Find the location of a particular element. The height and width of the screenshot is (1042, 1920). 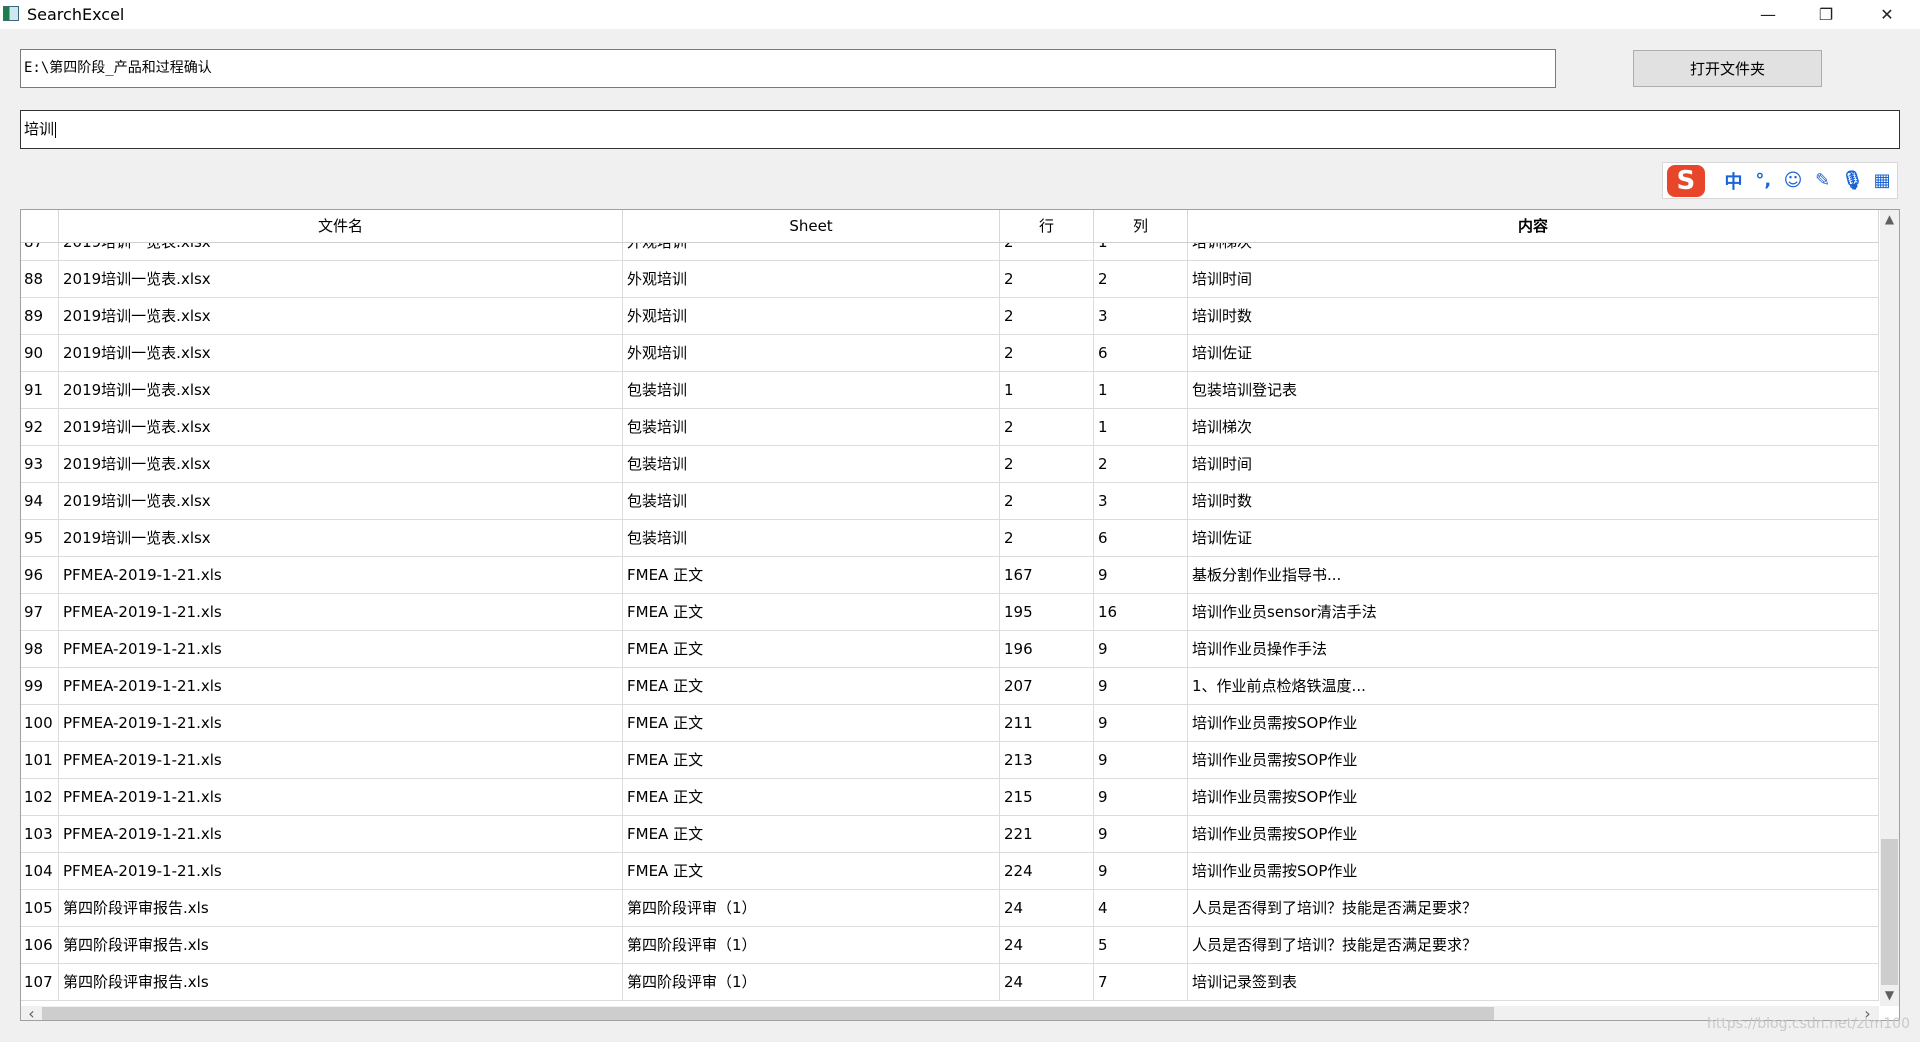

table-row: 95 2019培训一览表.xlsx 包装培训 2 6 培训佐证 is located at coordinates (950, 538).